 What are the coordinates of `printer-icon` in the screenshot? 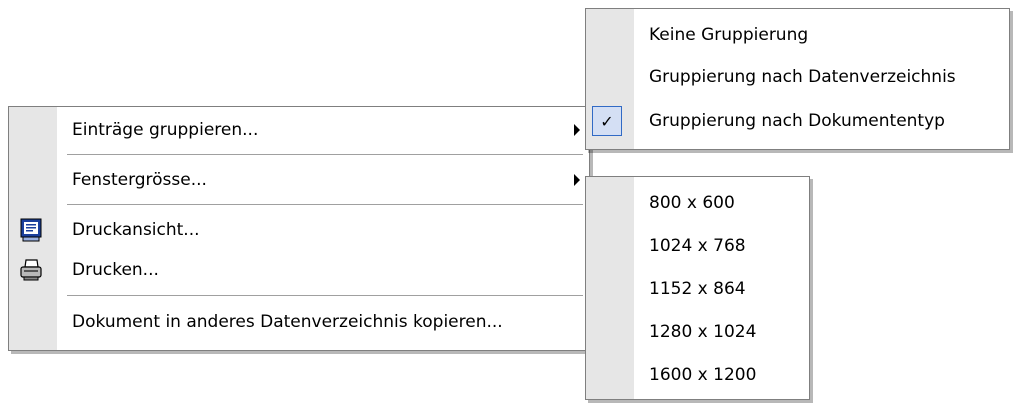 It's located at (31, 270).